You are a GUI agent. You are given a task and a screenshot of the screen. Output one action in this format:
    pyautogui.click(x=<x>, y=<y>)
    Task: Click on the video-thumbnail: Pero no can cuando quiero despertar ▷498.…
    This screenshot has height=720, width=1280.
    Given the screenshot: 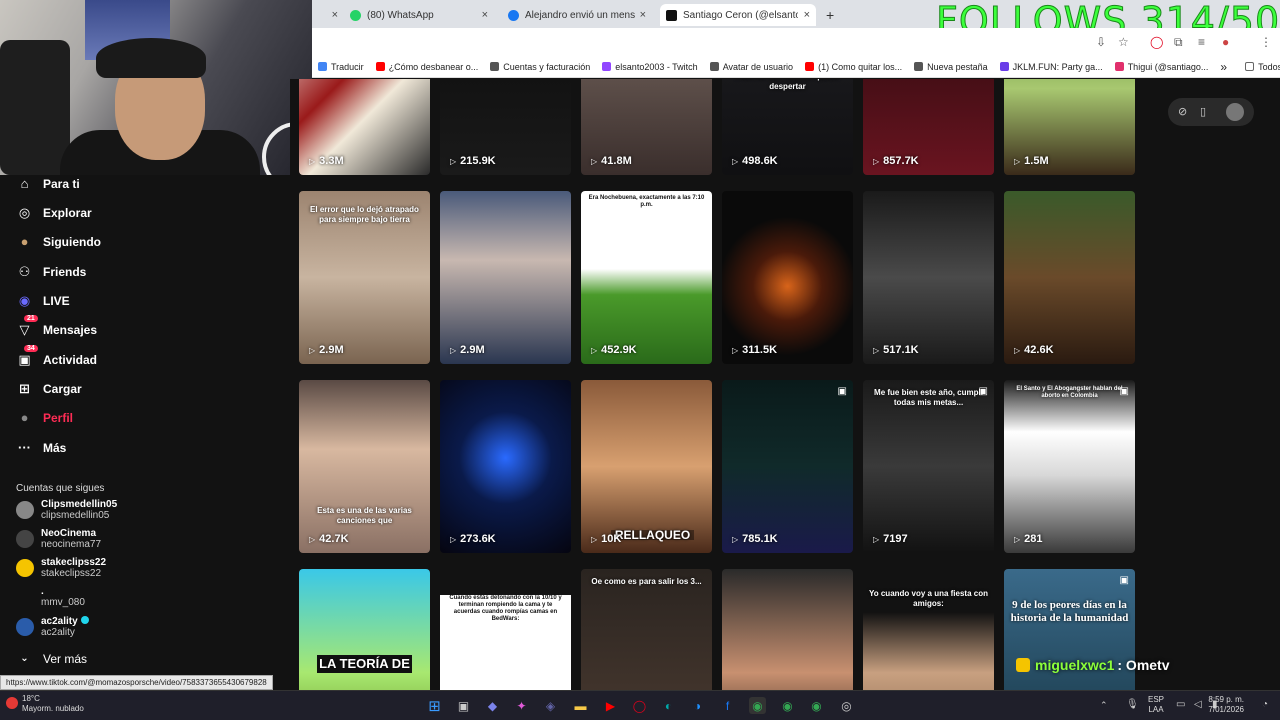 What is the action you would take?
    pyautogui.click(x=787, y=127)
    